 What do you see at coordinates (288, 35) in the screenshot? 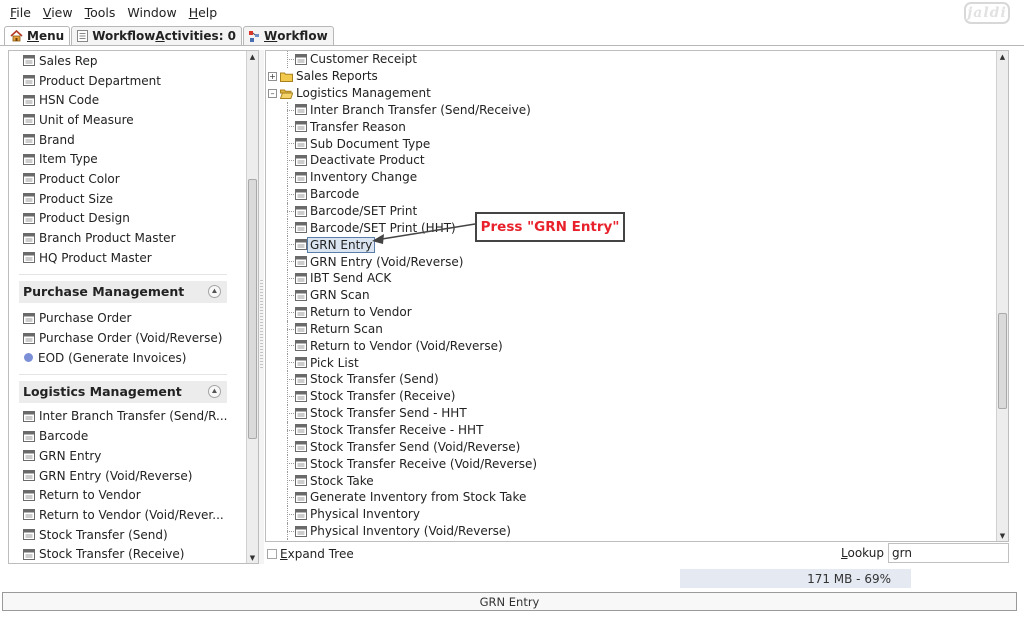
I see `tab-workflow: Workflow` at bounding box center [288, 35].